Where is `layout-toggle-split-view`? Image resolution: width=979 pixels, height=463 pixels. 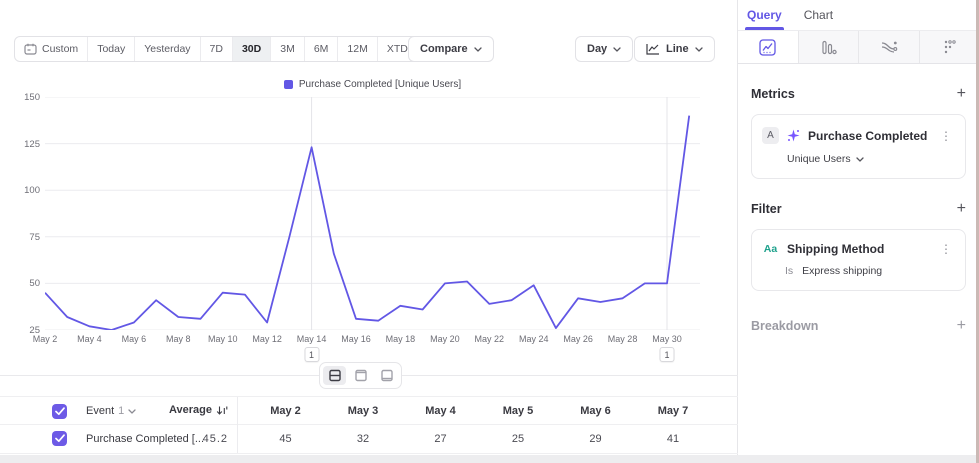
layout-toggle-split-view is located at coordinates (334, 375).